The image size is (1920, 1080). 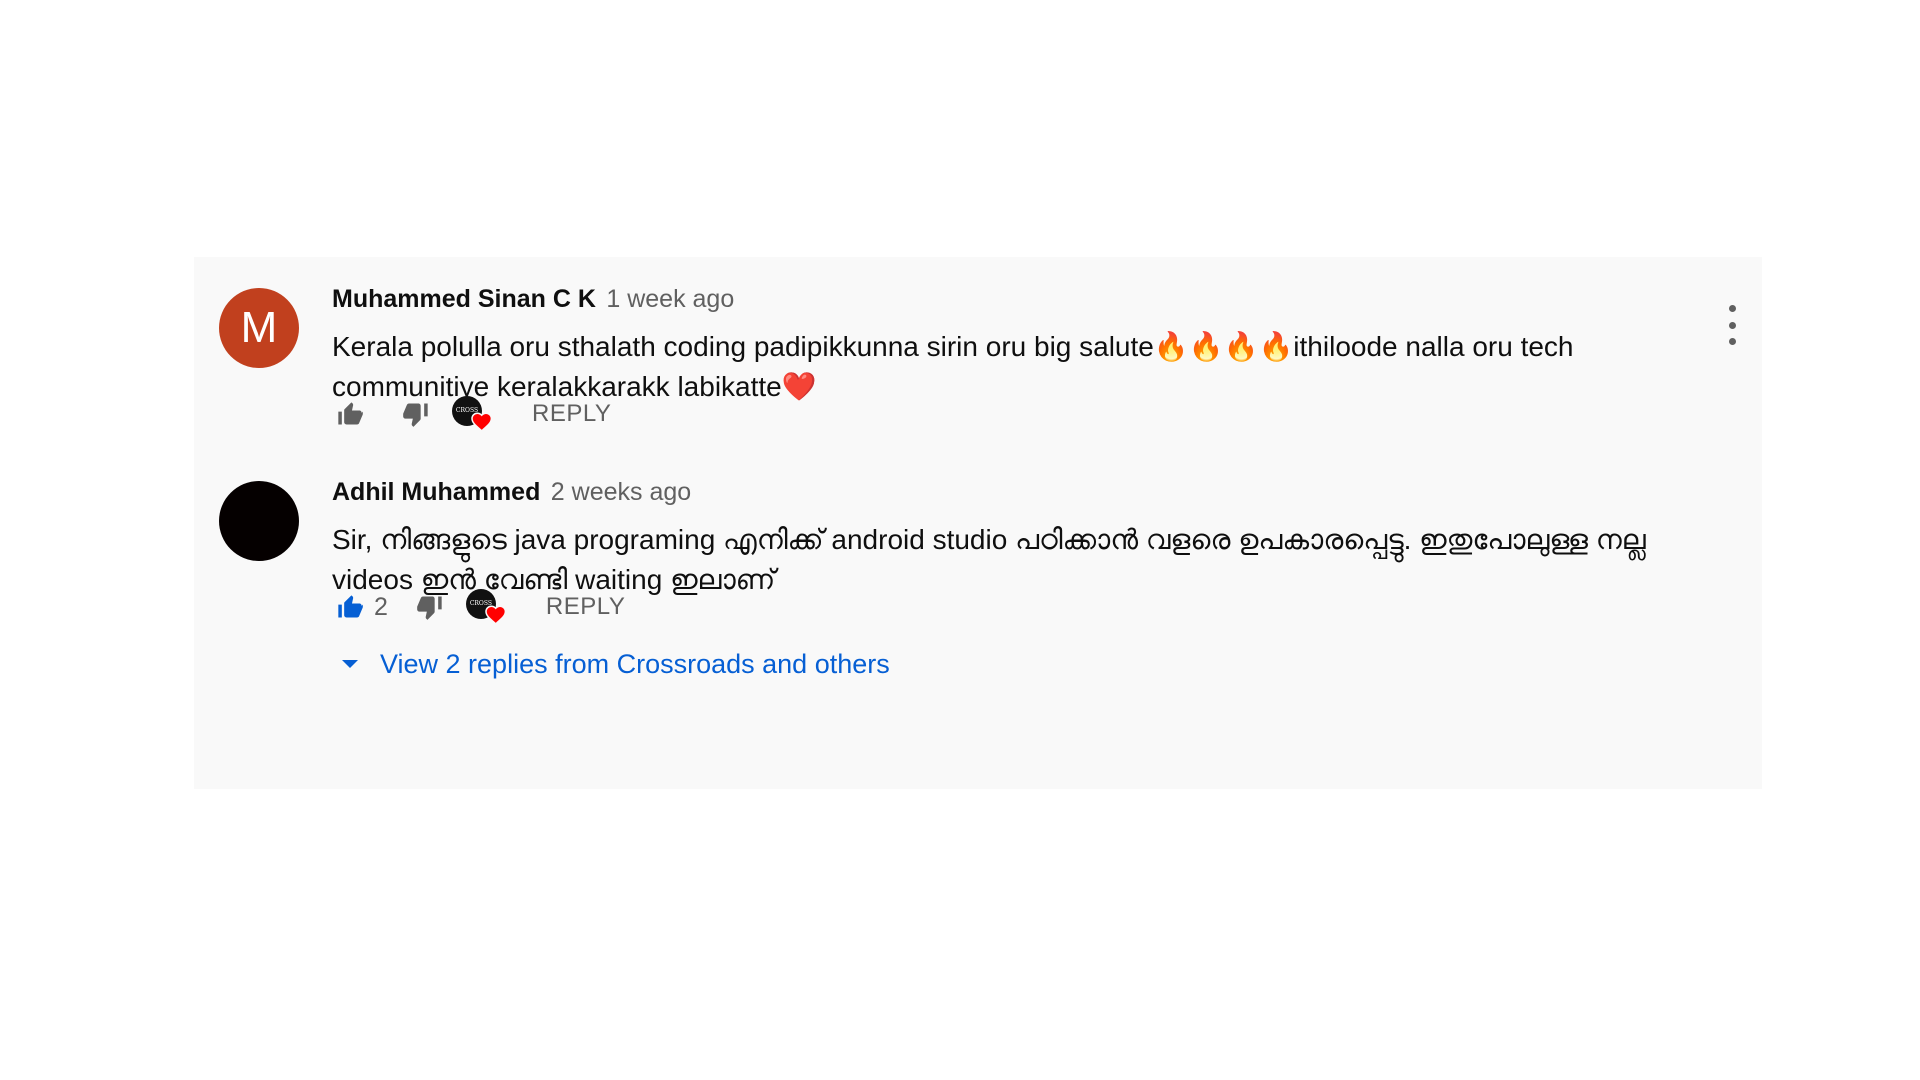 What do you see at coordinates (381, 606) in the screenshot?
I see `like-count: 2` at bounding box center [381, 606].